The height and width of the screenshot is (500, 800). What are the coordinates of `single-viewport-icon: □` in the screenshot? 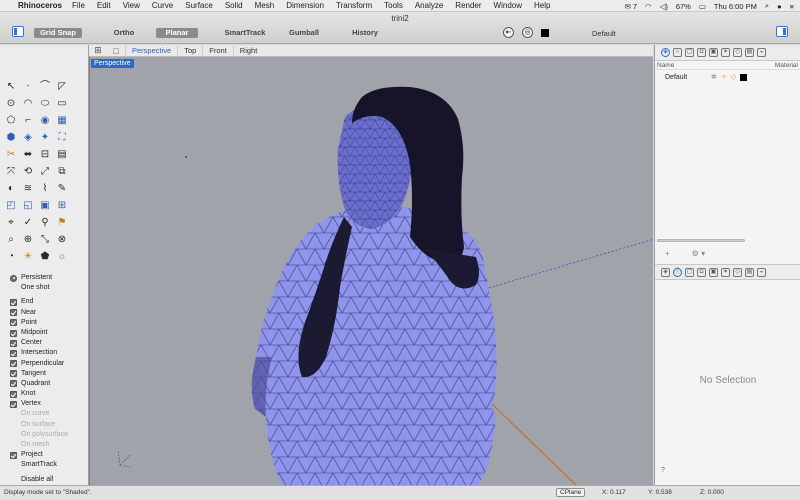 It's located at (116, 51).